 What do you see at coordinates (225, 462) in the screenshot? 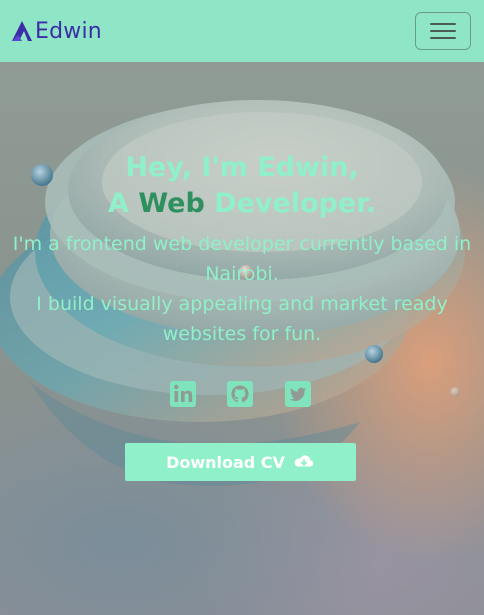
I see `download-cv-label: Download CV` at bounding box center [225, 462].